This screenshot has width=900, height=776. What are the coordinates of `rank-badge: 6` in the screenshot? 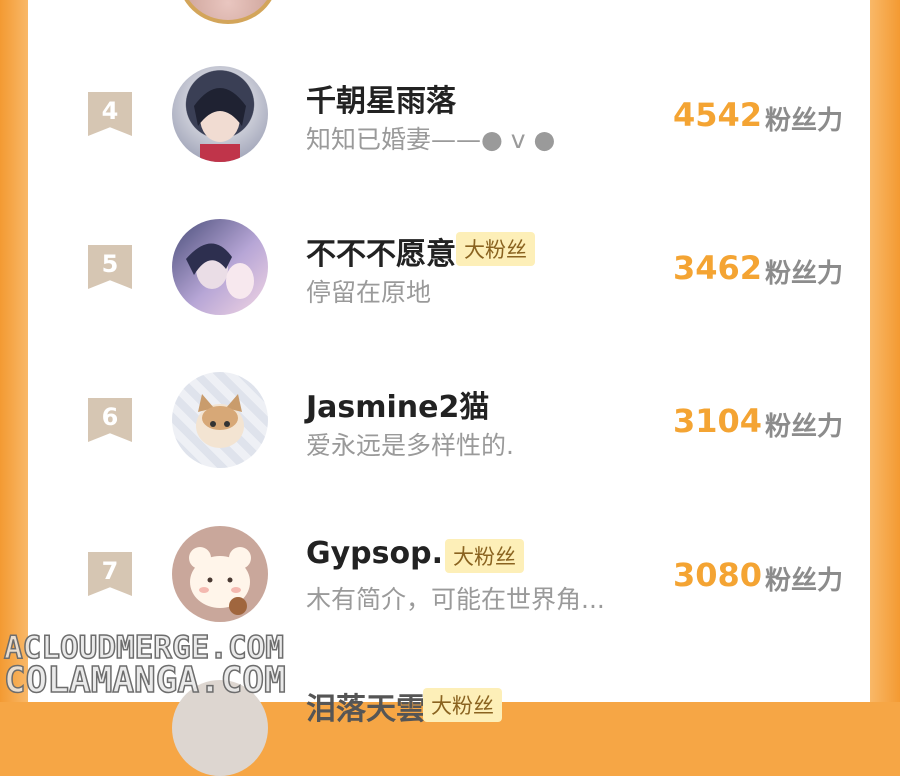 It's located at (110, 420).